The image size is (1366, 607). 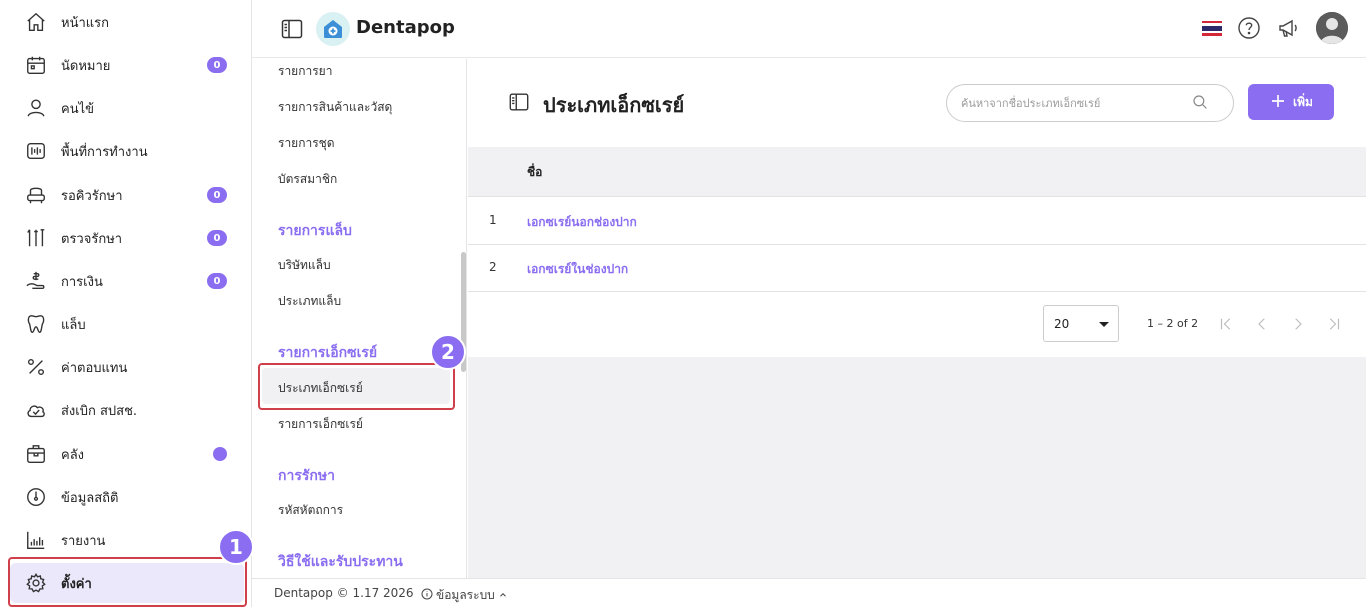 I want to click on callout-highlight-xray-type, so click(x=356, y=386).